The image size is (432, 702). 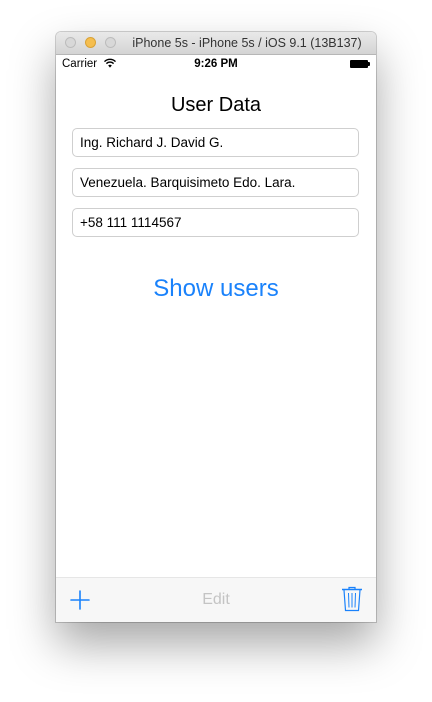 What do you see at coordinates (215, 222) in the screenshot?
I see `phone-field: +58 111 1114567` at bounding box center [215, 222].